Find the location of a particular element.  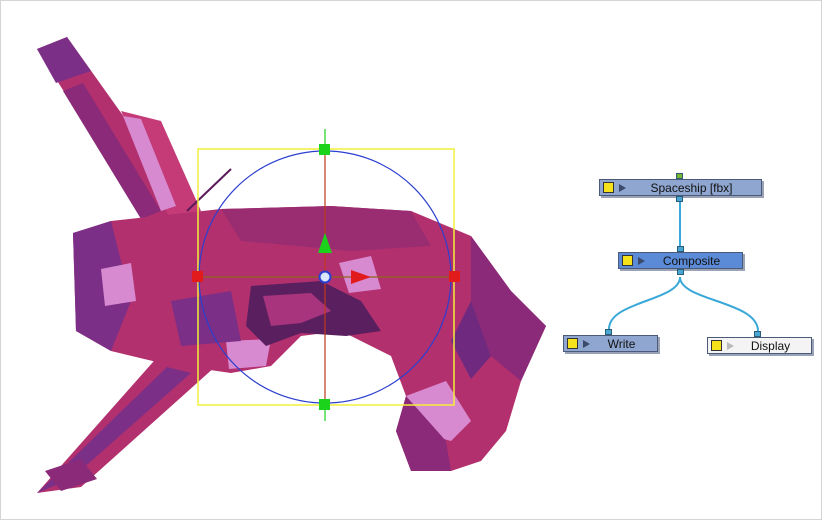

antenna is located at coordinates (209, 190).